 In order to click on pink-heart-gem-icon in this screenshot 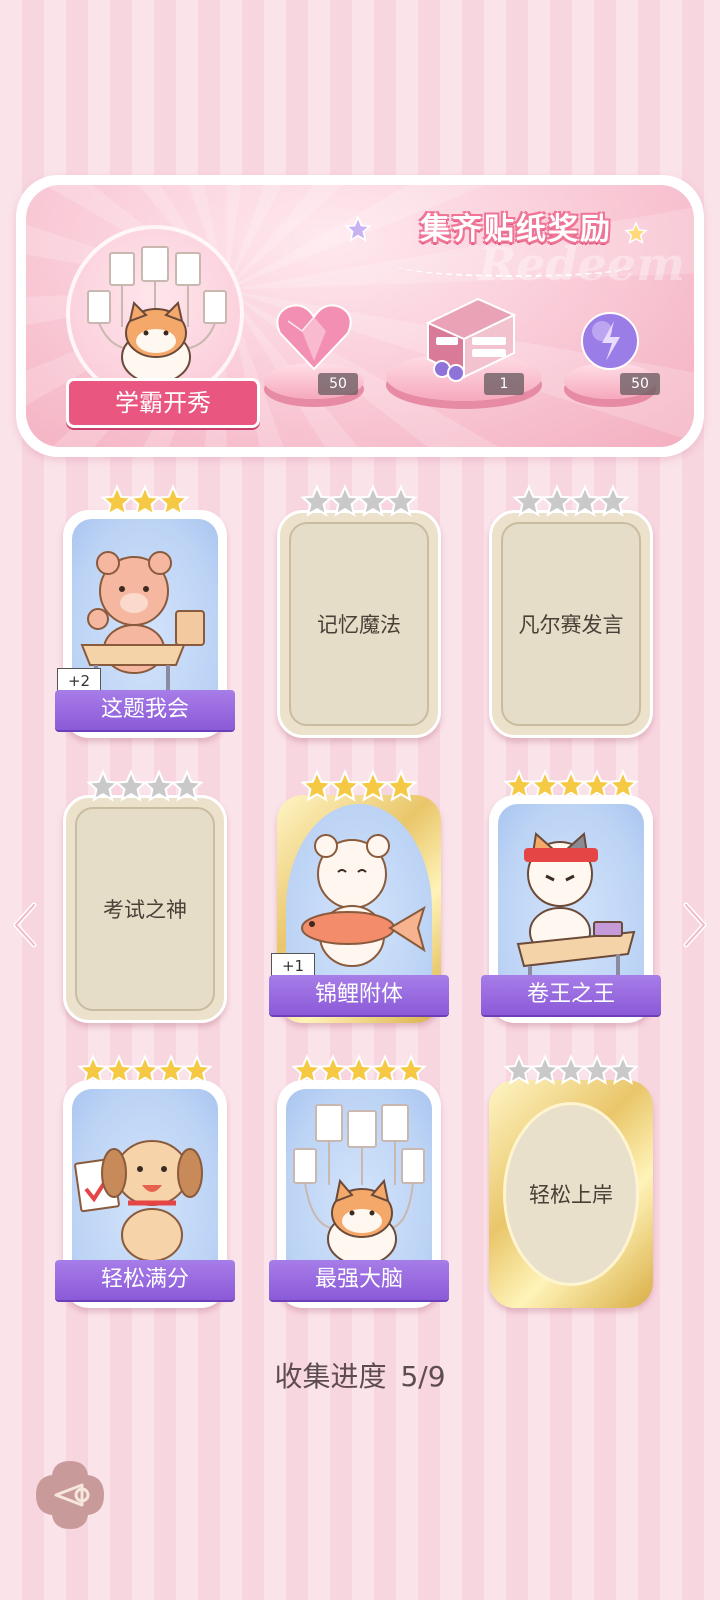, I will do `click(314, 337)`.